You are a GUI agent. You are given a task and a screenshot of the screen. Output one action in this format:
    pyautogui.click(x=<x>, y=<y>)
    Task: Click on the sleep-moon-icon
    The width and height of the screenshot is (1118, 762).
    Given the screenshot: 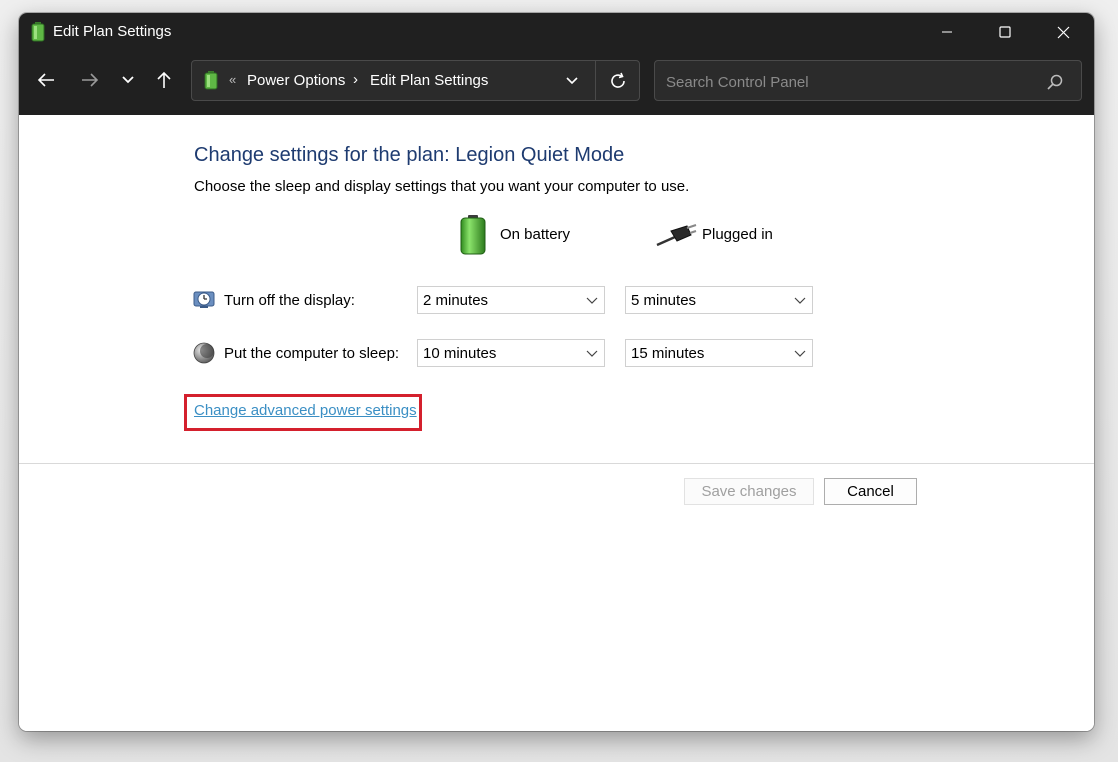 What is the action you would take?
    pyautogui.click(x=204, y=353)
    